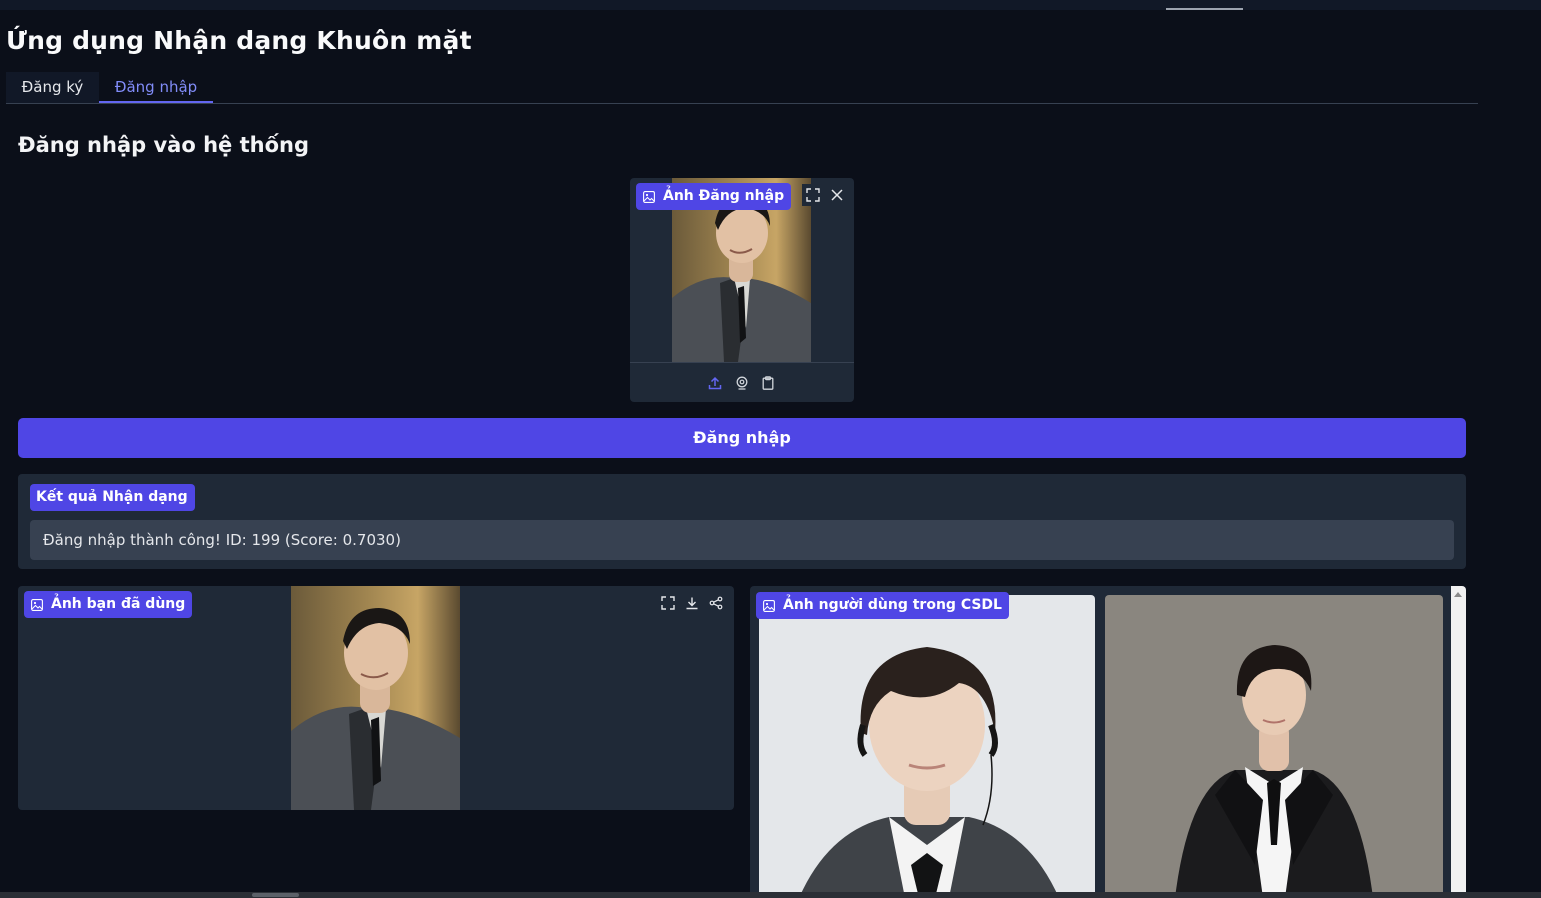 The height and width of the screenshot is (898, 1541). Describe the element at coordinates (724, 196) in the screenshot. I see `login-image-label-text: Ảnh Đăng nhập` at that location.